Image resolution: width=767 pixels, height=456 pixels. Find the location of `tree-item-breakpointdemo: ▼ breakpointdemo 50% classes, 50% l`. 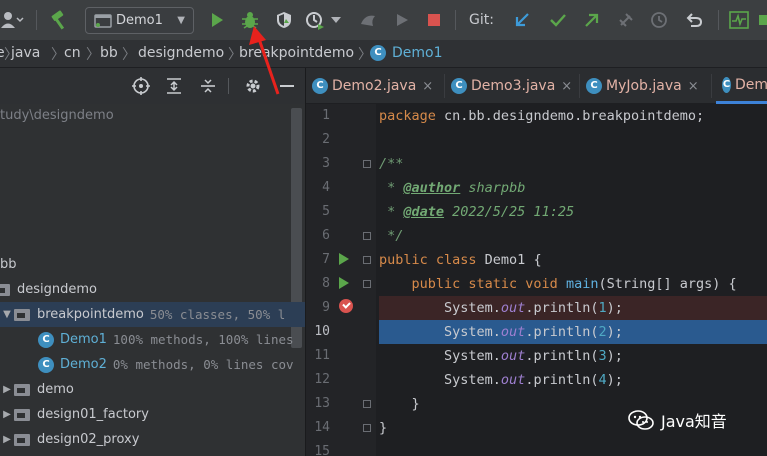

tree-item-breakpointdemo: ▼ breakpointdemo 50% classes, 50% l is located at coordinates (152, 314).